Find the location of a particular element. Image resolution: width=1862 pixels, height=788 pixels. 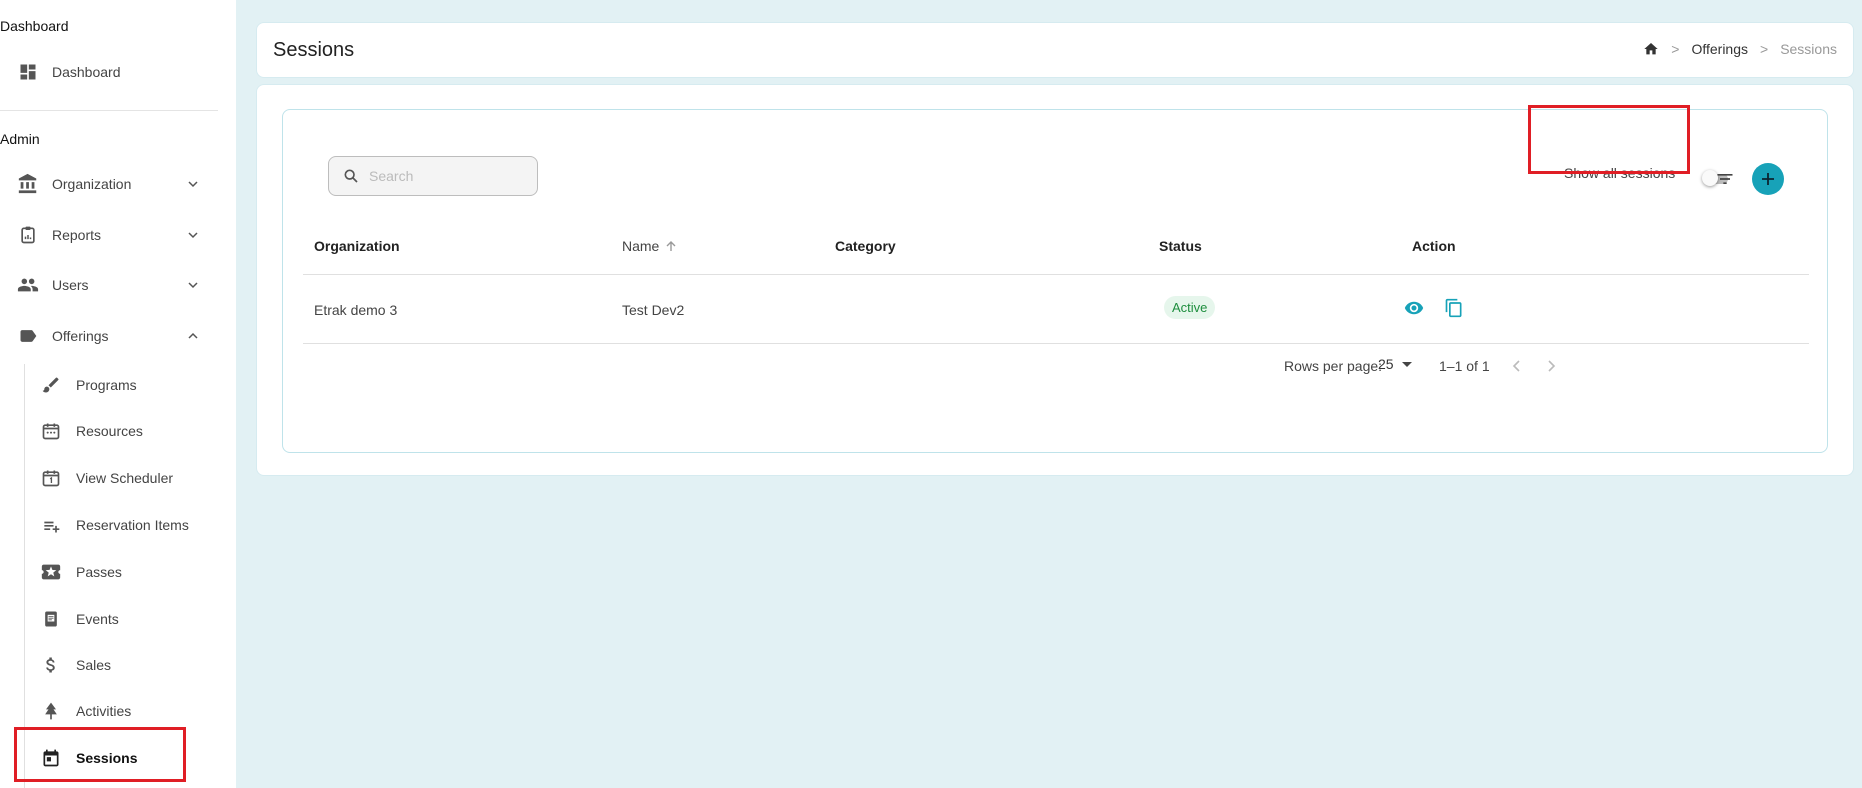

page-header: Sessions > Offerings > Sessions is located at coordinates (1055, 50).